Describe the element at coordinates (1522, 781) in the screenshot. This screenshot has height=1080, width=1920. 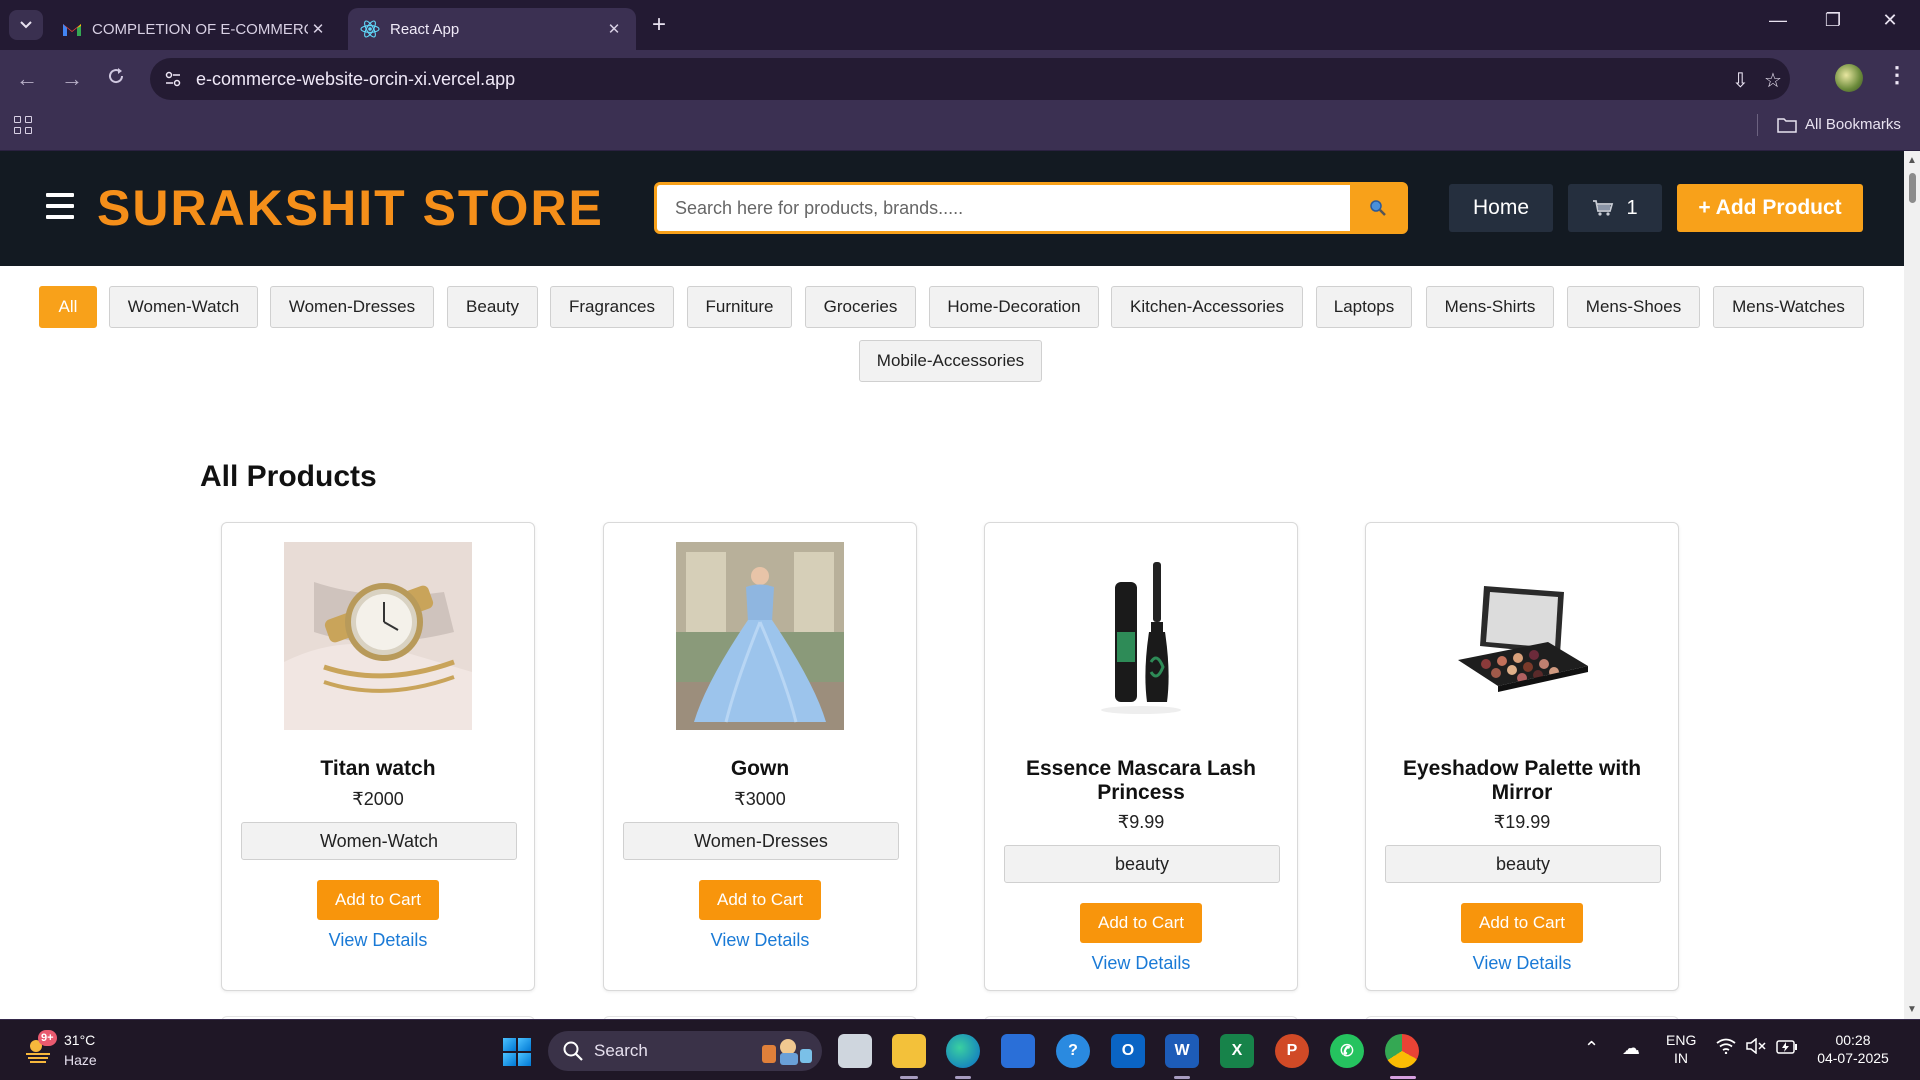
I see `product-name: Eyeshadow Palette with Mirror` at that location.